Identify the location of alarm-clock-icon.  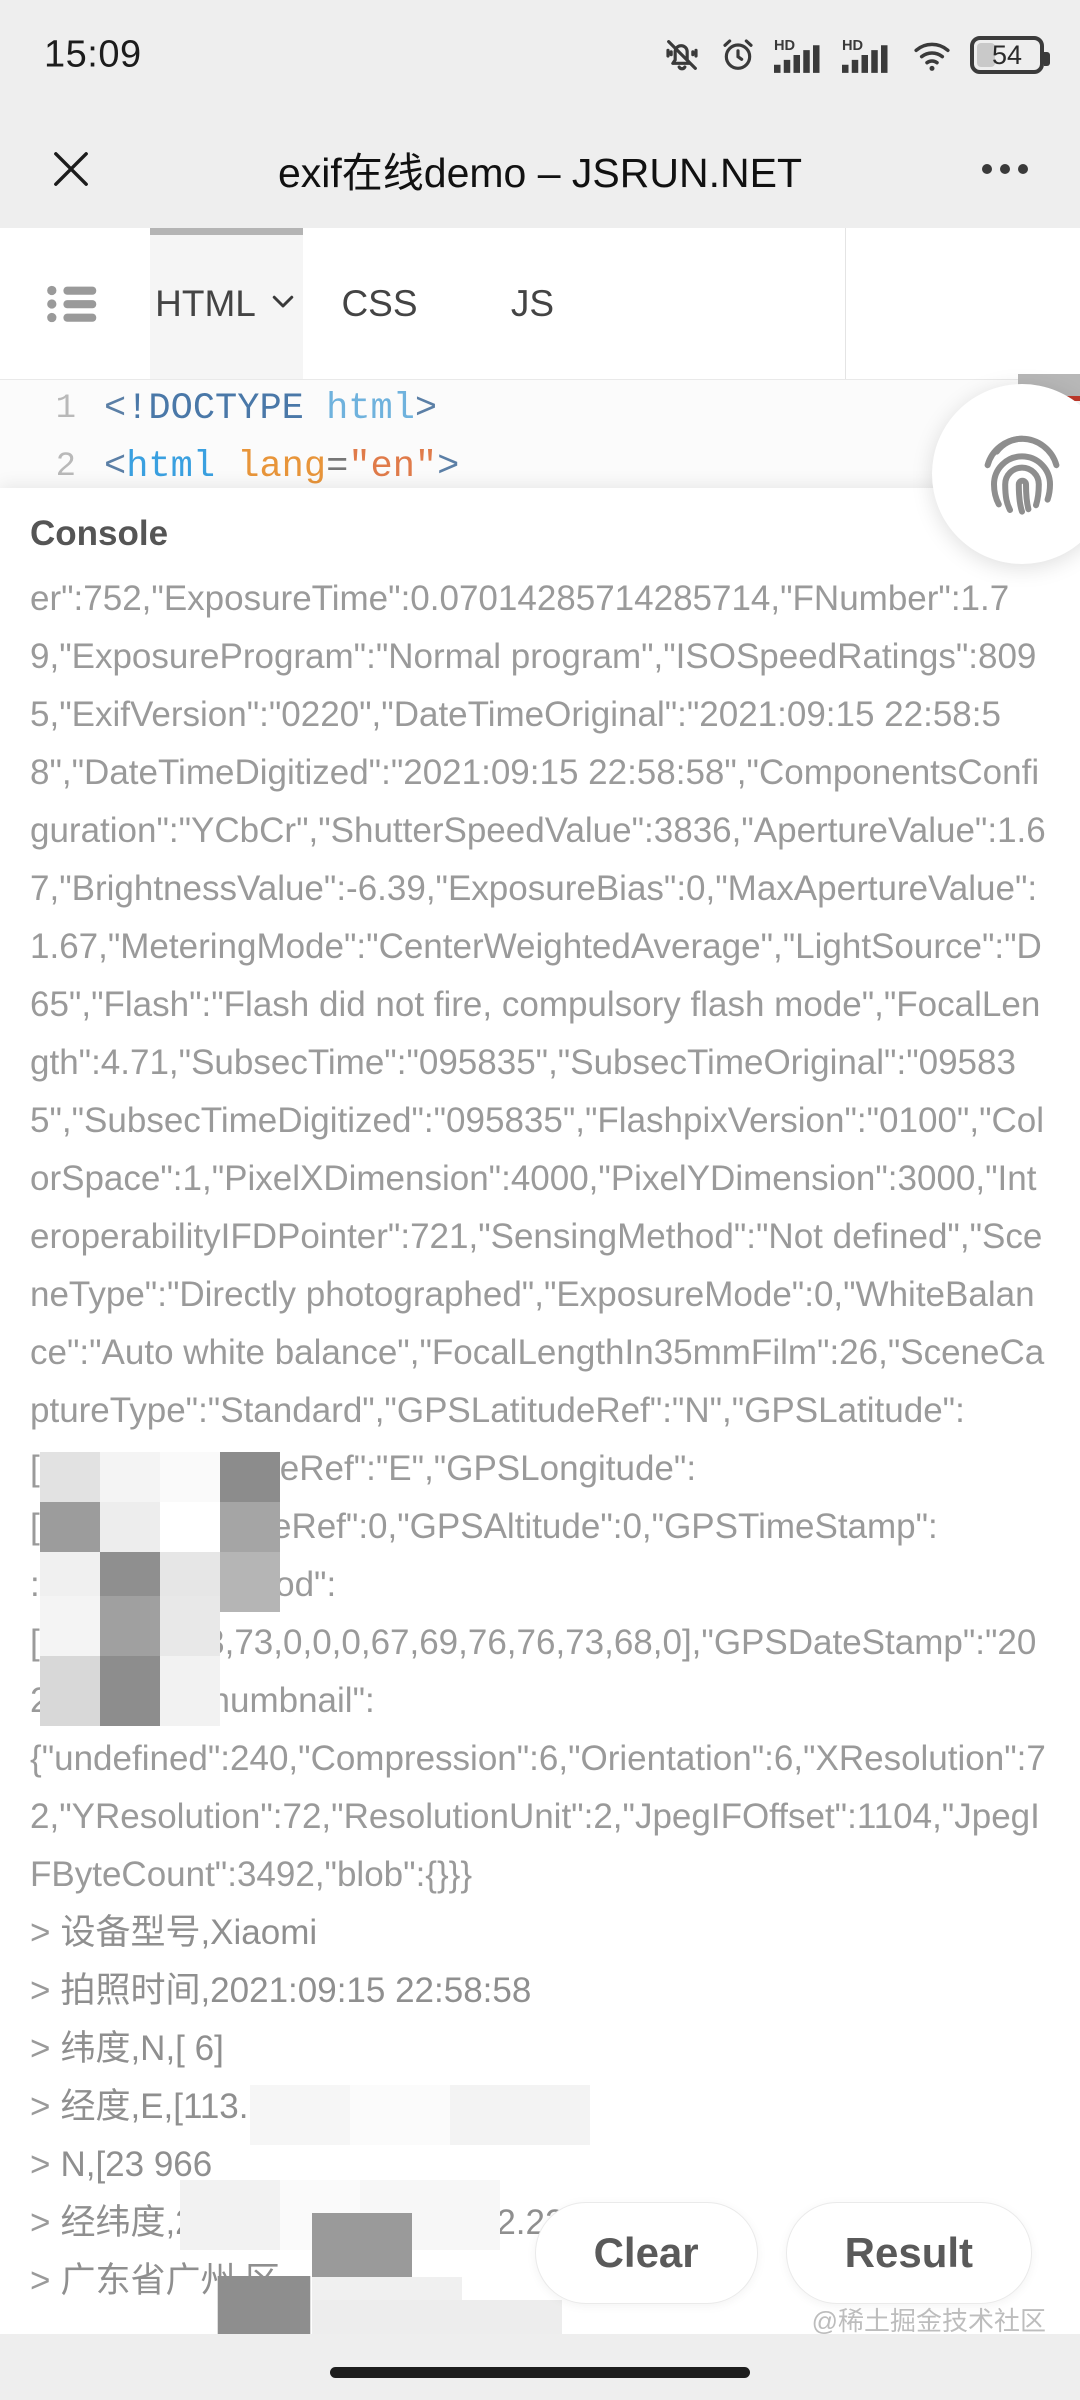
(738, 55).